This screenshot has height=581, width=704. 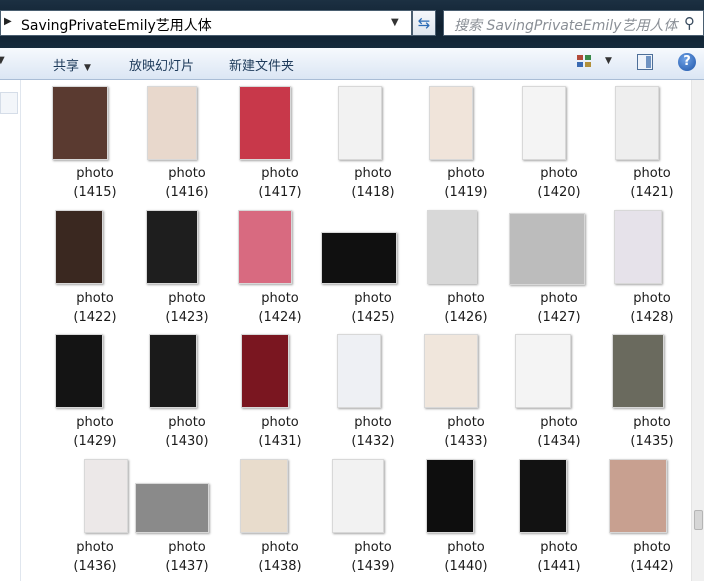 I want to click on file-number: (1435), so click(x=652, y=441).